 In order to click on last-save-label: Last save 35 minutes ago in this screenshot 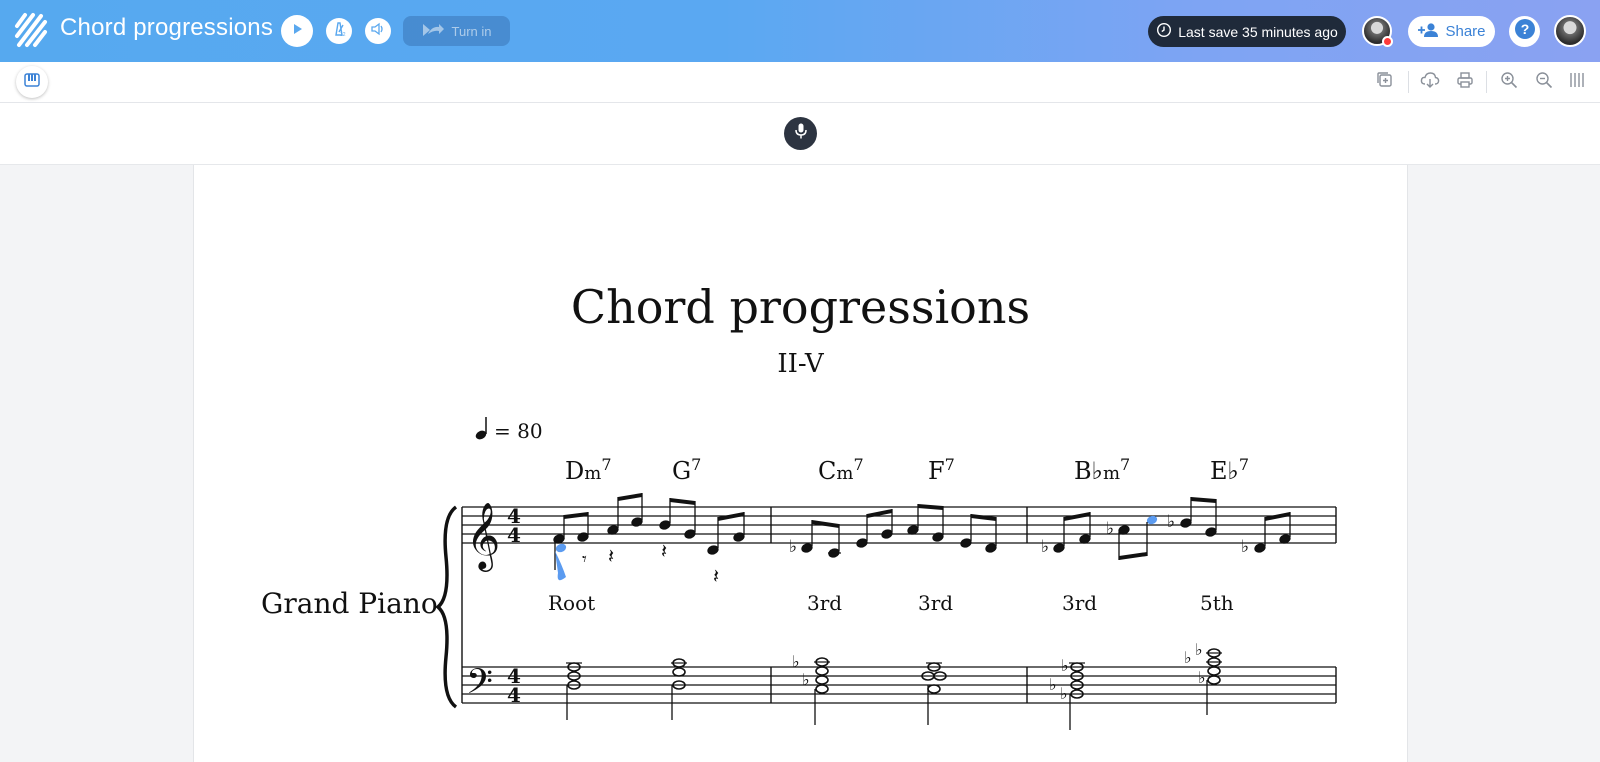, I will do `click(1258, 31)`.